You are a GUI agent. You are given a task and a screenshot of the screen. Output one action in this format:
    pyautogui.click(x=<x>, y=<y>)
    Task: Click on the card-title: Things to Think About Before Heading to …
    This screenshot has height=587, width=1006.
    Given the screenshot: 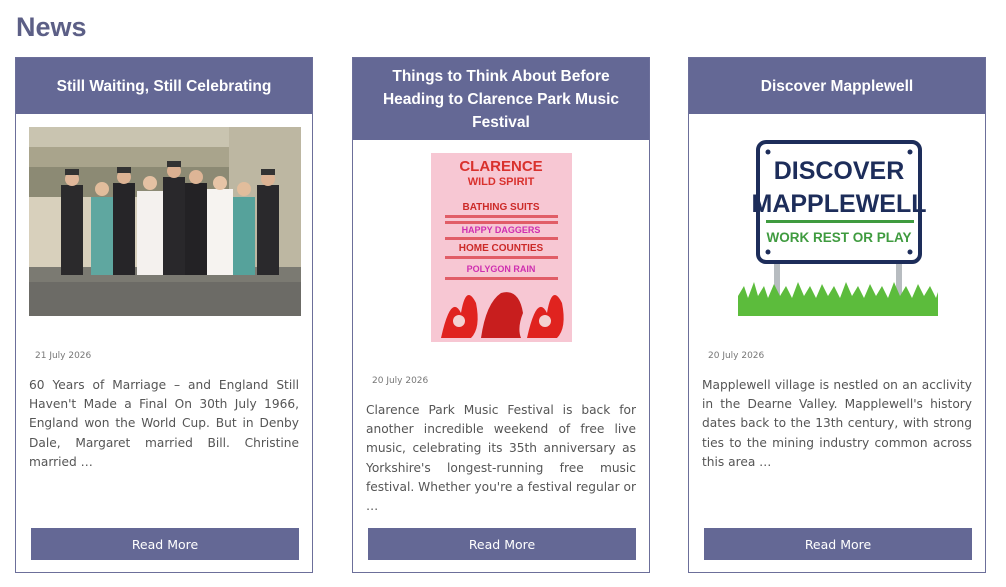 What is the action you would take?
    pyautogui.click(x=501, y=99)
    